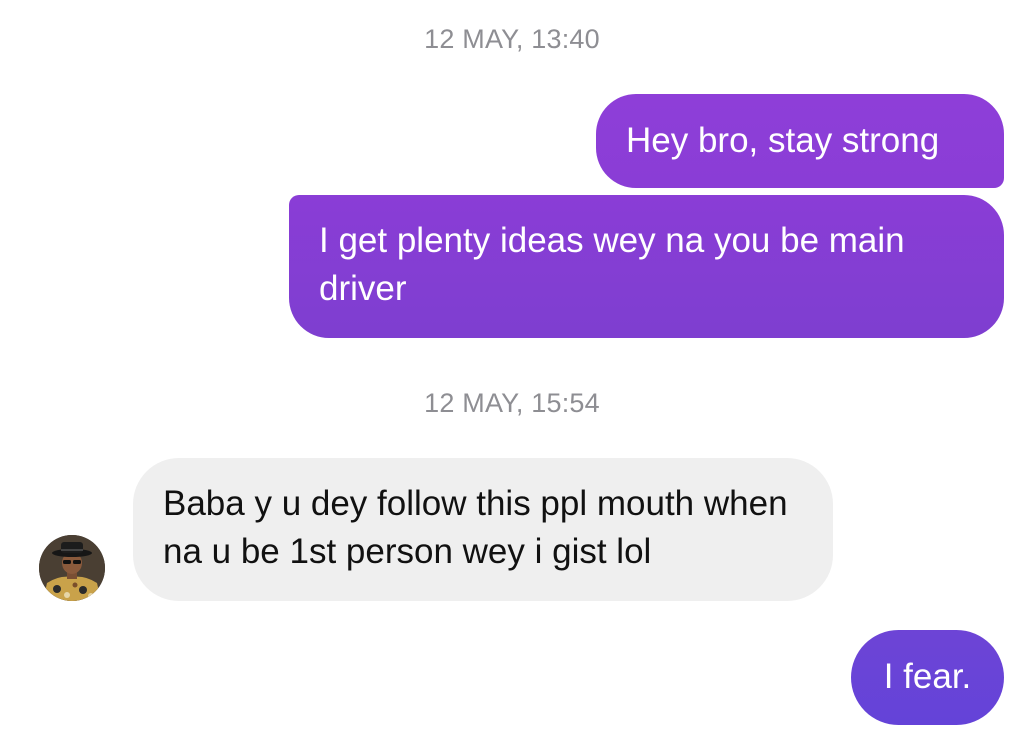 The height and width of the screenshot is (745, 1024). I want to click on message-text: I fear., so click(927, 676).